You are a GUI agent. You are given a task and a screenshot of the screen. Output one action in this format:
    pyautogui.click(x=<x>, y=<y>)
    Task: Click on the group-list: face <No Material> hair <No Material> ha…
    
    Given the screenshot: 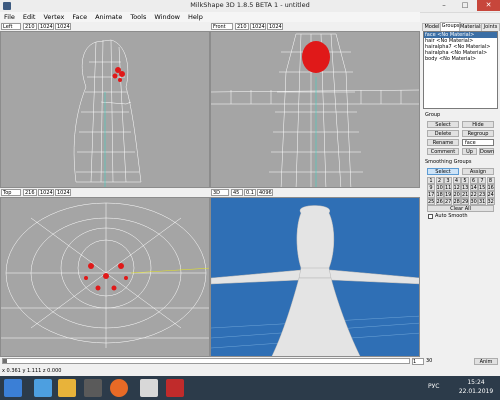 What is the action you would take?
    pyautogui.click(x=460, y=70)
    